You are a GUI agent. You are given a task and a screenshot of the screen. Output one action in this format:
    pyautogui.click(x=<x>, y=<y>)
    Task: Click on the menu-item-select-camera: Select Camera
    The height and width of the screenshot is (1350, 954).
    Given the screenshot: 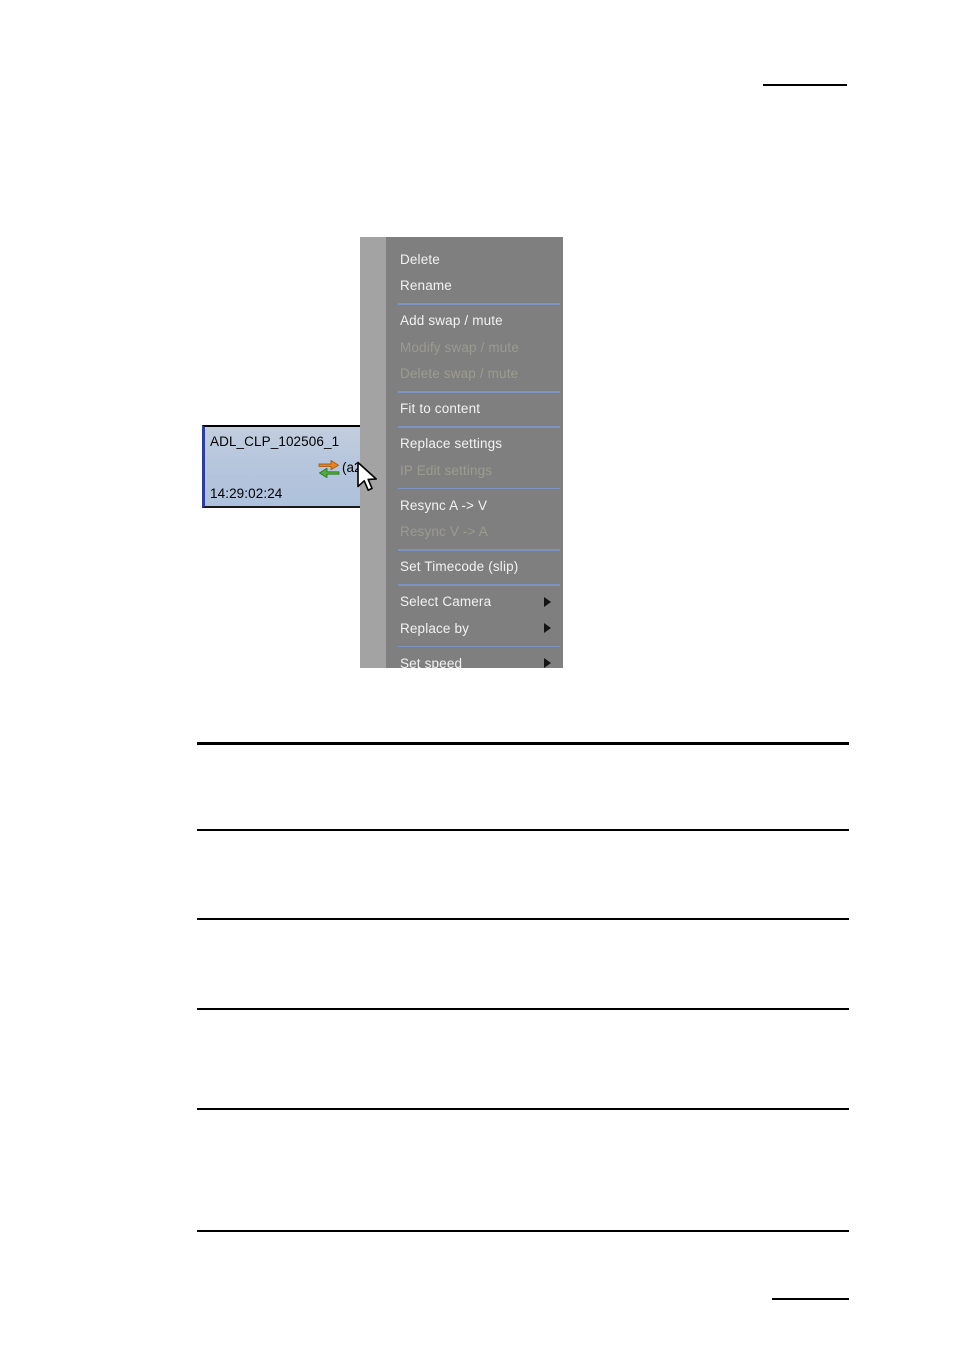 What is the action you would take?
    pyautogui.click(x=474, y=602)
    